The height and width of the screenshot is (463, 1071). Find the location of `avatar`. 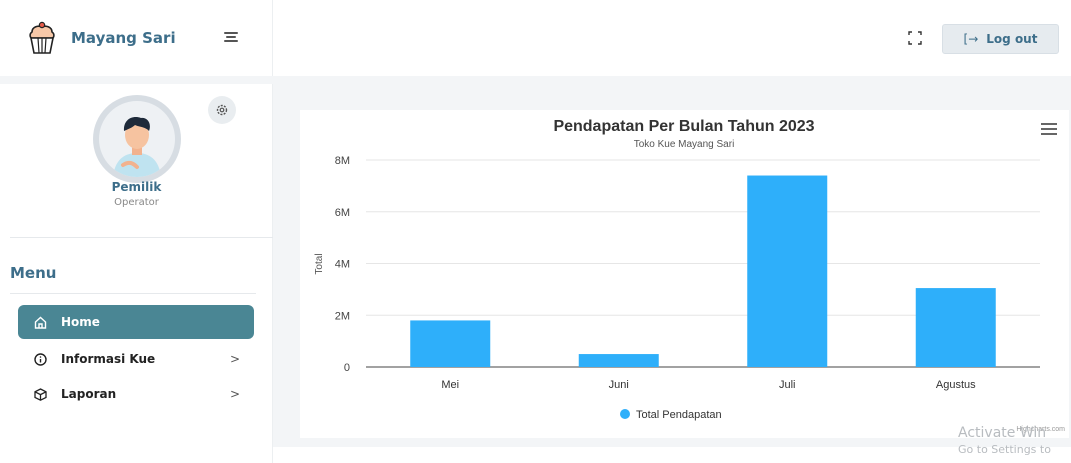

avatar is located at coordinates (137, 139).